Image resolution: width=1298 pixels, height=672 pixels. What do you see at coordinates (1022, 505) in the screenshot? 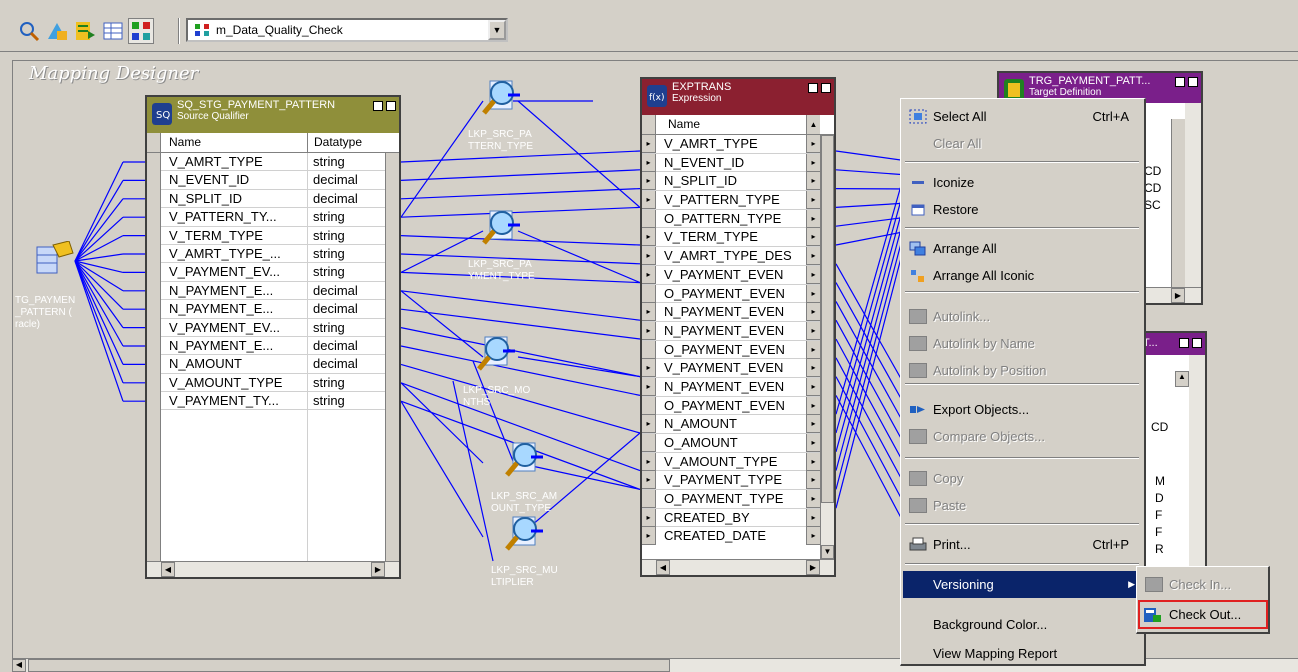
I see `menu-item-paste: Paste` at bounding box center [1022, 505].